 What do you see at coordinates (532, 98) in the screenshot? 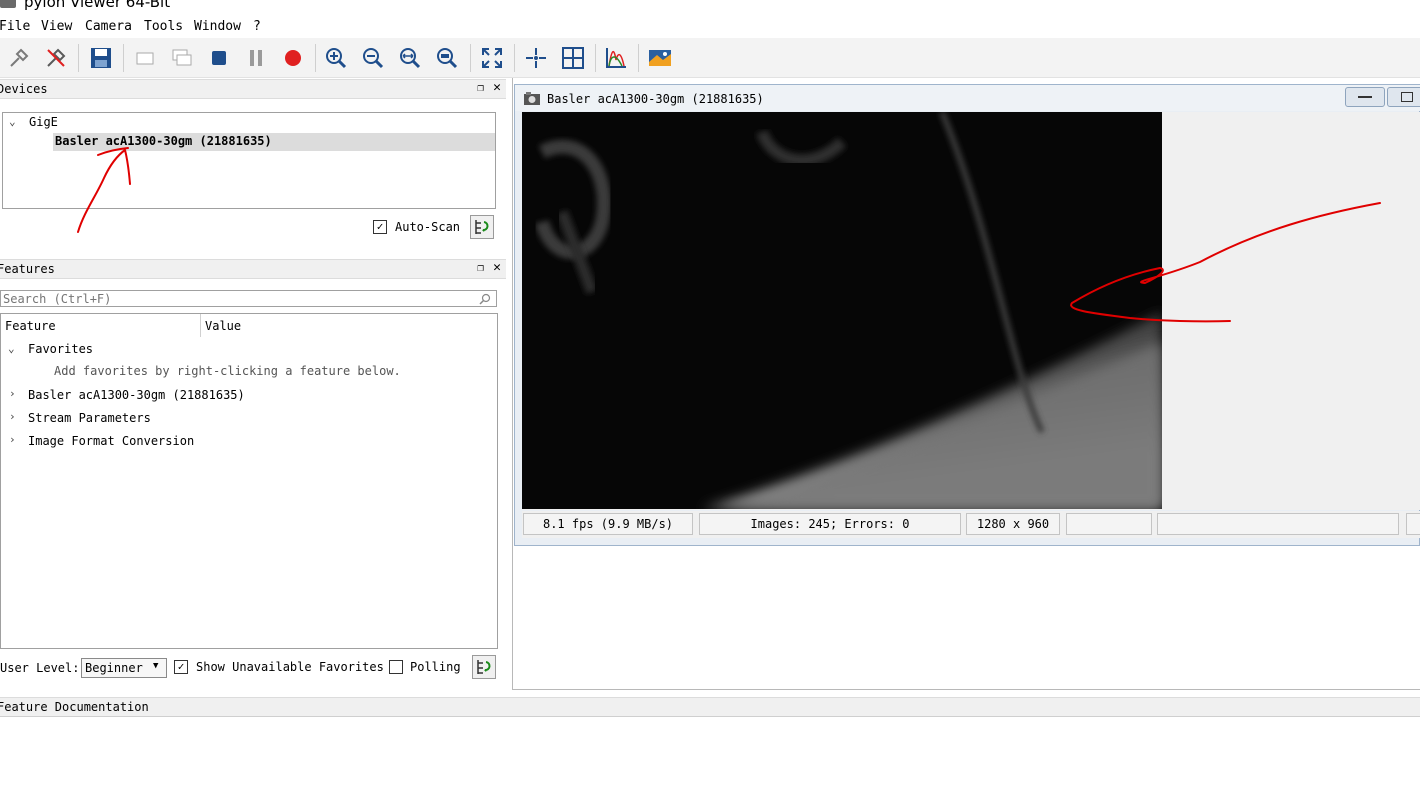
I see `camera-icon` at bounding box center [532, 98].